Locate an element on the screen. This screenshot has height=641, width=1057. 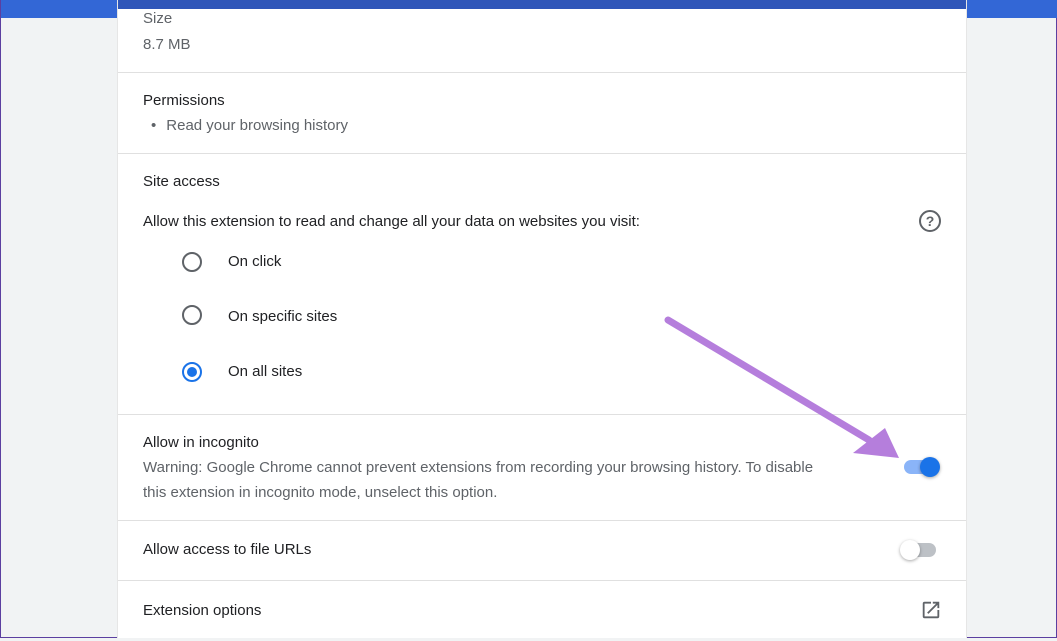
size-label: Size is located at coordinates (158, 18).